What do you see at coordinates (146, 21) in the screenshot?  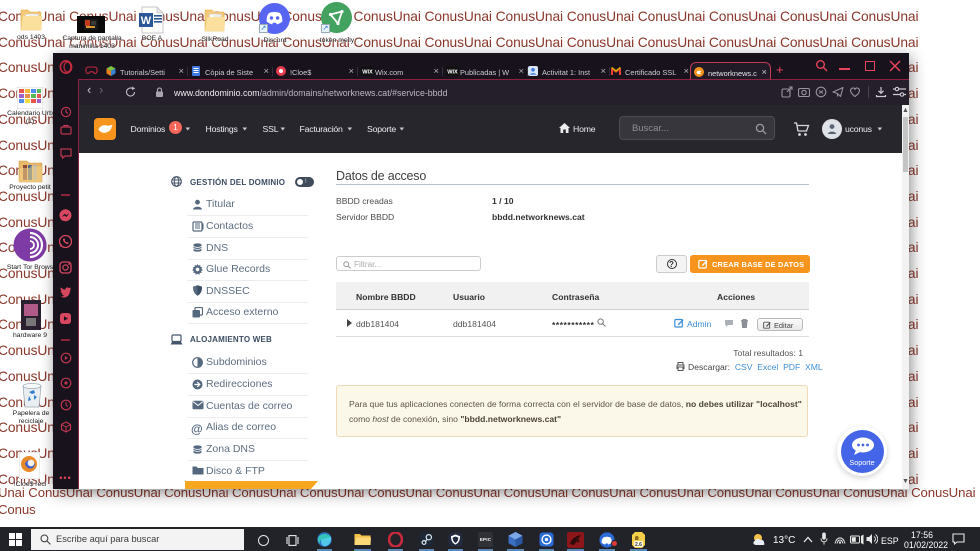 I see `svg-text: W` at bounding box center [146, 21].